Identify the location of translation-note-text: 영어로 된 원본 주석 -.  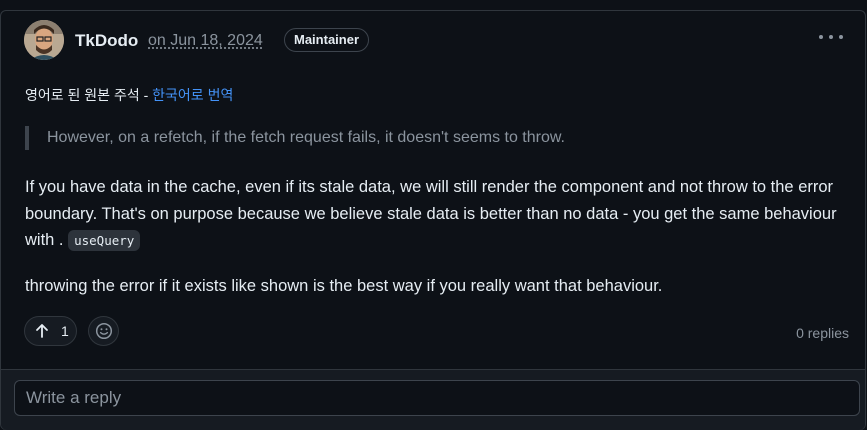
(89, 95).